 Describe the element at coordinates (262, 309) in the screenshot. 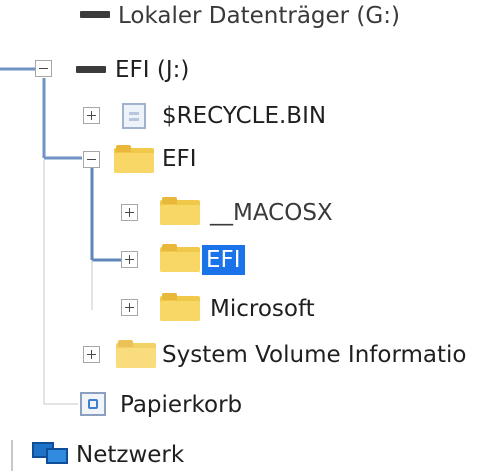

I see `tree-item-label: Microsoft` at that location.